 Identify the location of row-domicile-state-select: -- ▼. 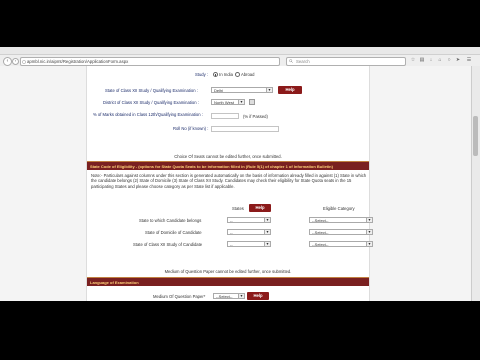
(249, 232).